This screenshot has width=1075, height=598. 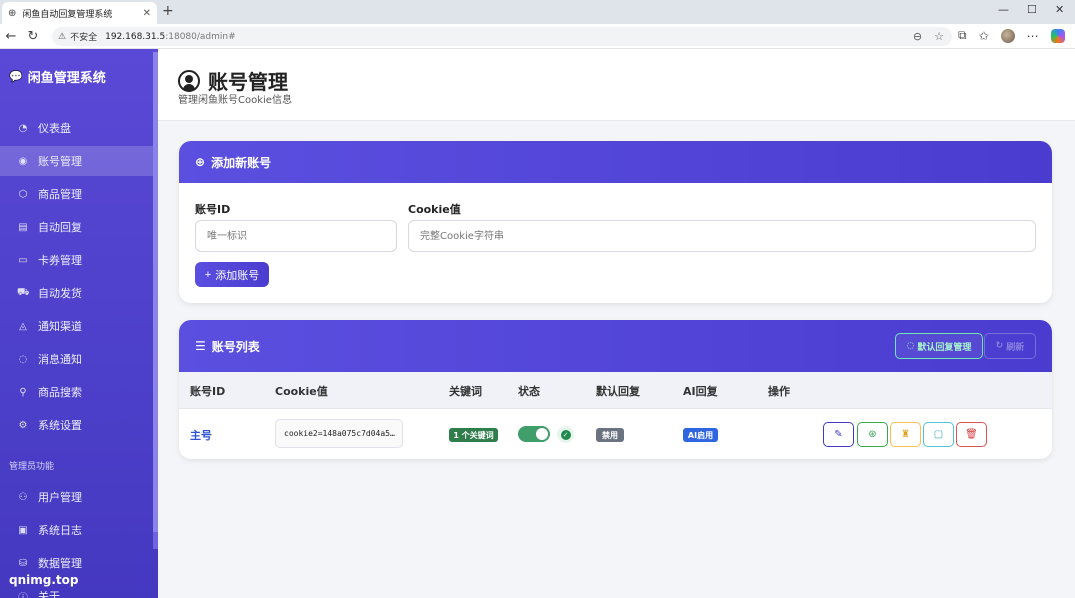 What do you see at coordinates (168, 11) in the screenshot?
I see `new-tab-button: +` at bounding box center [168, 11].